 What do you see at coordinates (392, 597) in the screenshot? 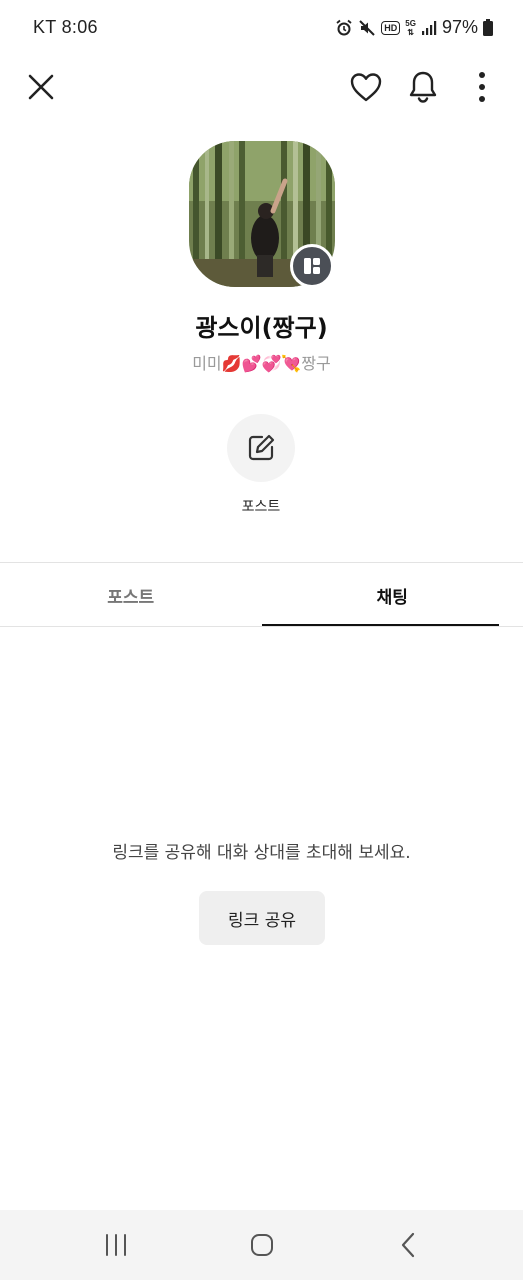
I see `tab-chat-label: 채팅` at bounding box center [392, 597].